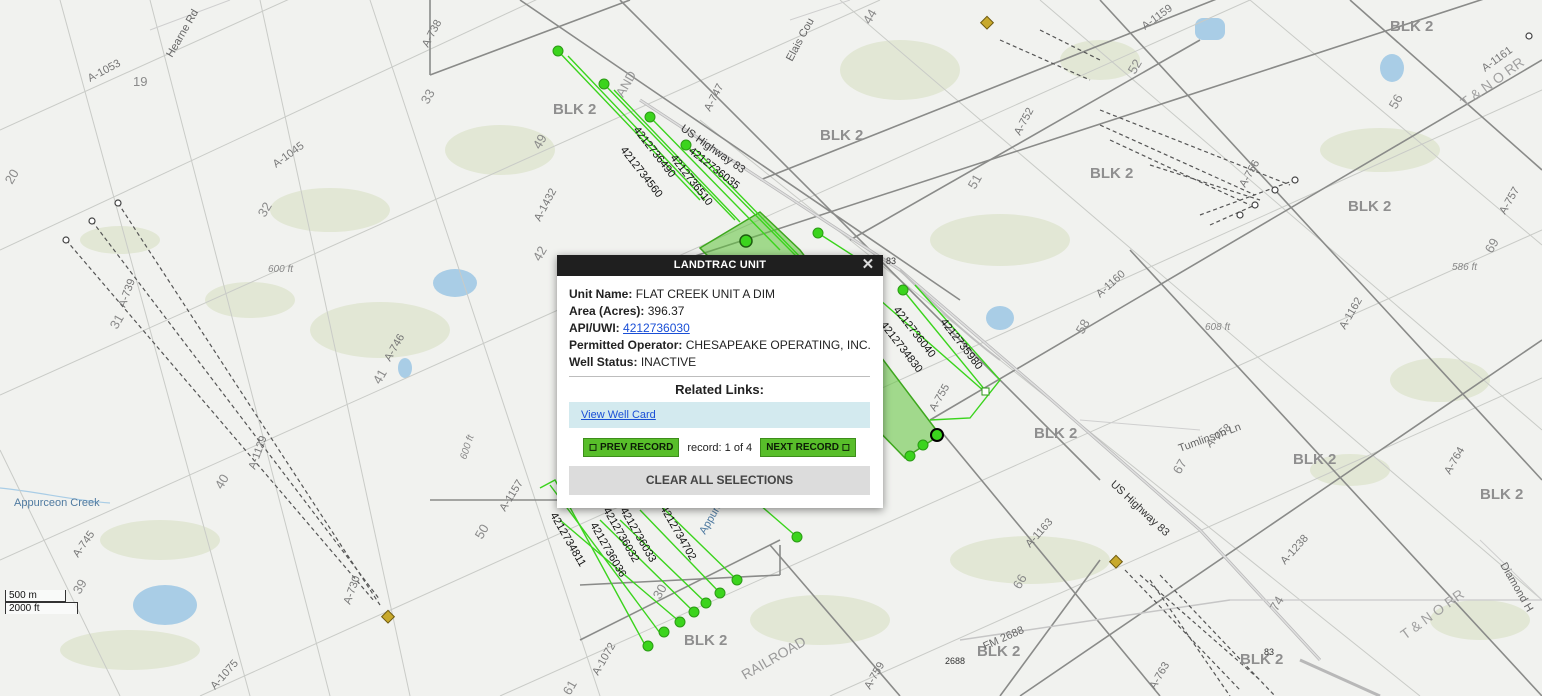 Image resolution: width=1542 pixels, height=696 pixels. Describe the element at coordinates (719, 480) in the screenshot. I see `clear-all-selections-button: CLEAR ALL SELECTIONS` at that location.